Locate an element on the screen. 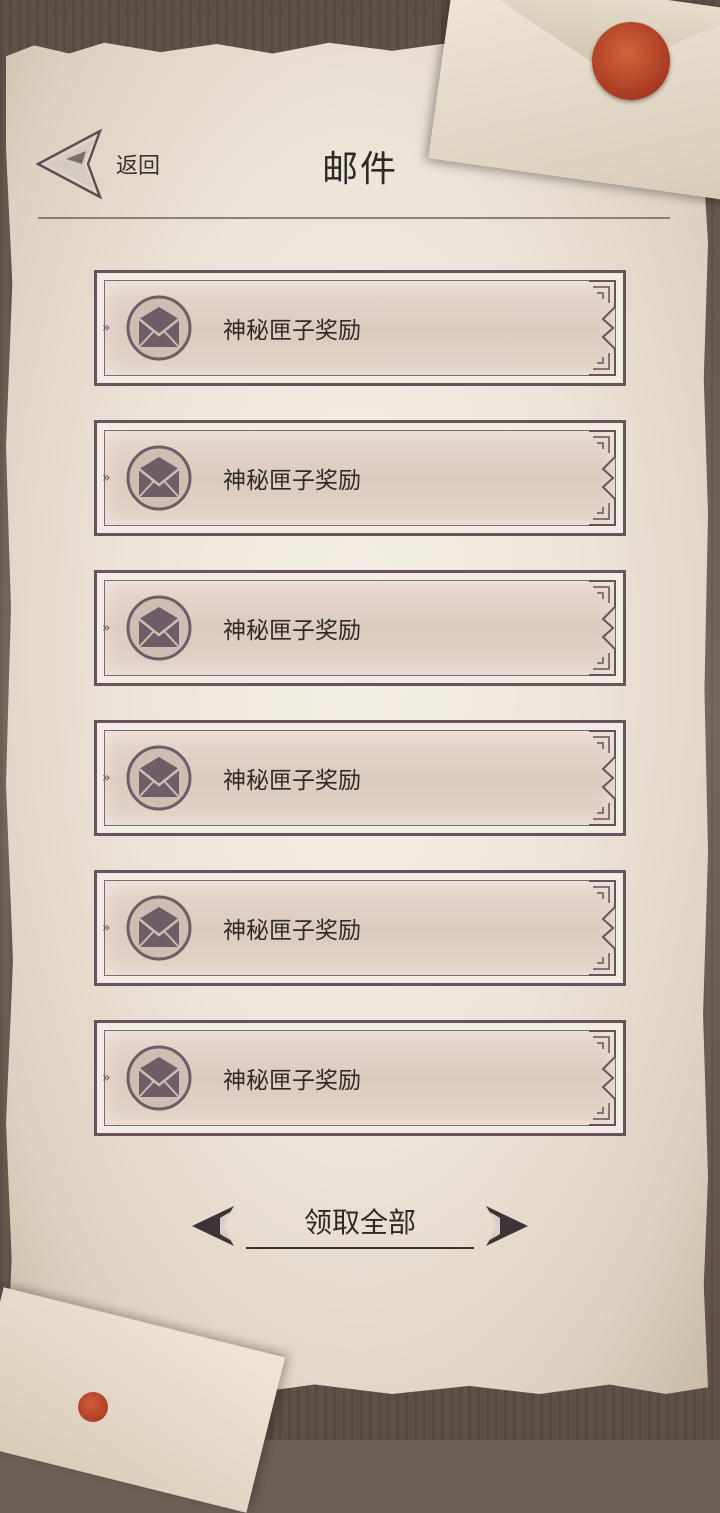  claim-all-row: 领取全部 is located at coordinates (360, 1228).